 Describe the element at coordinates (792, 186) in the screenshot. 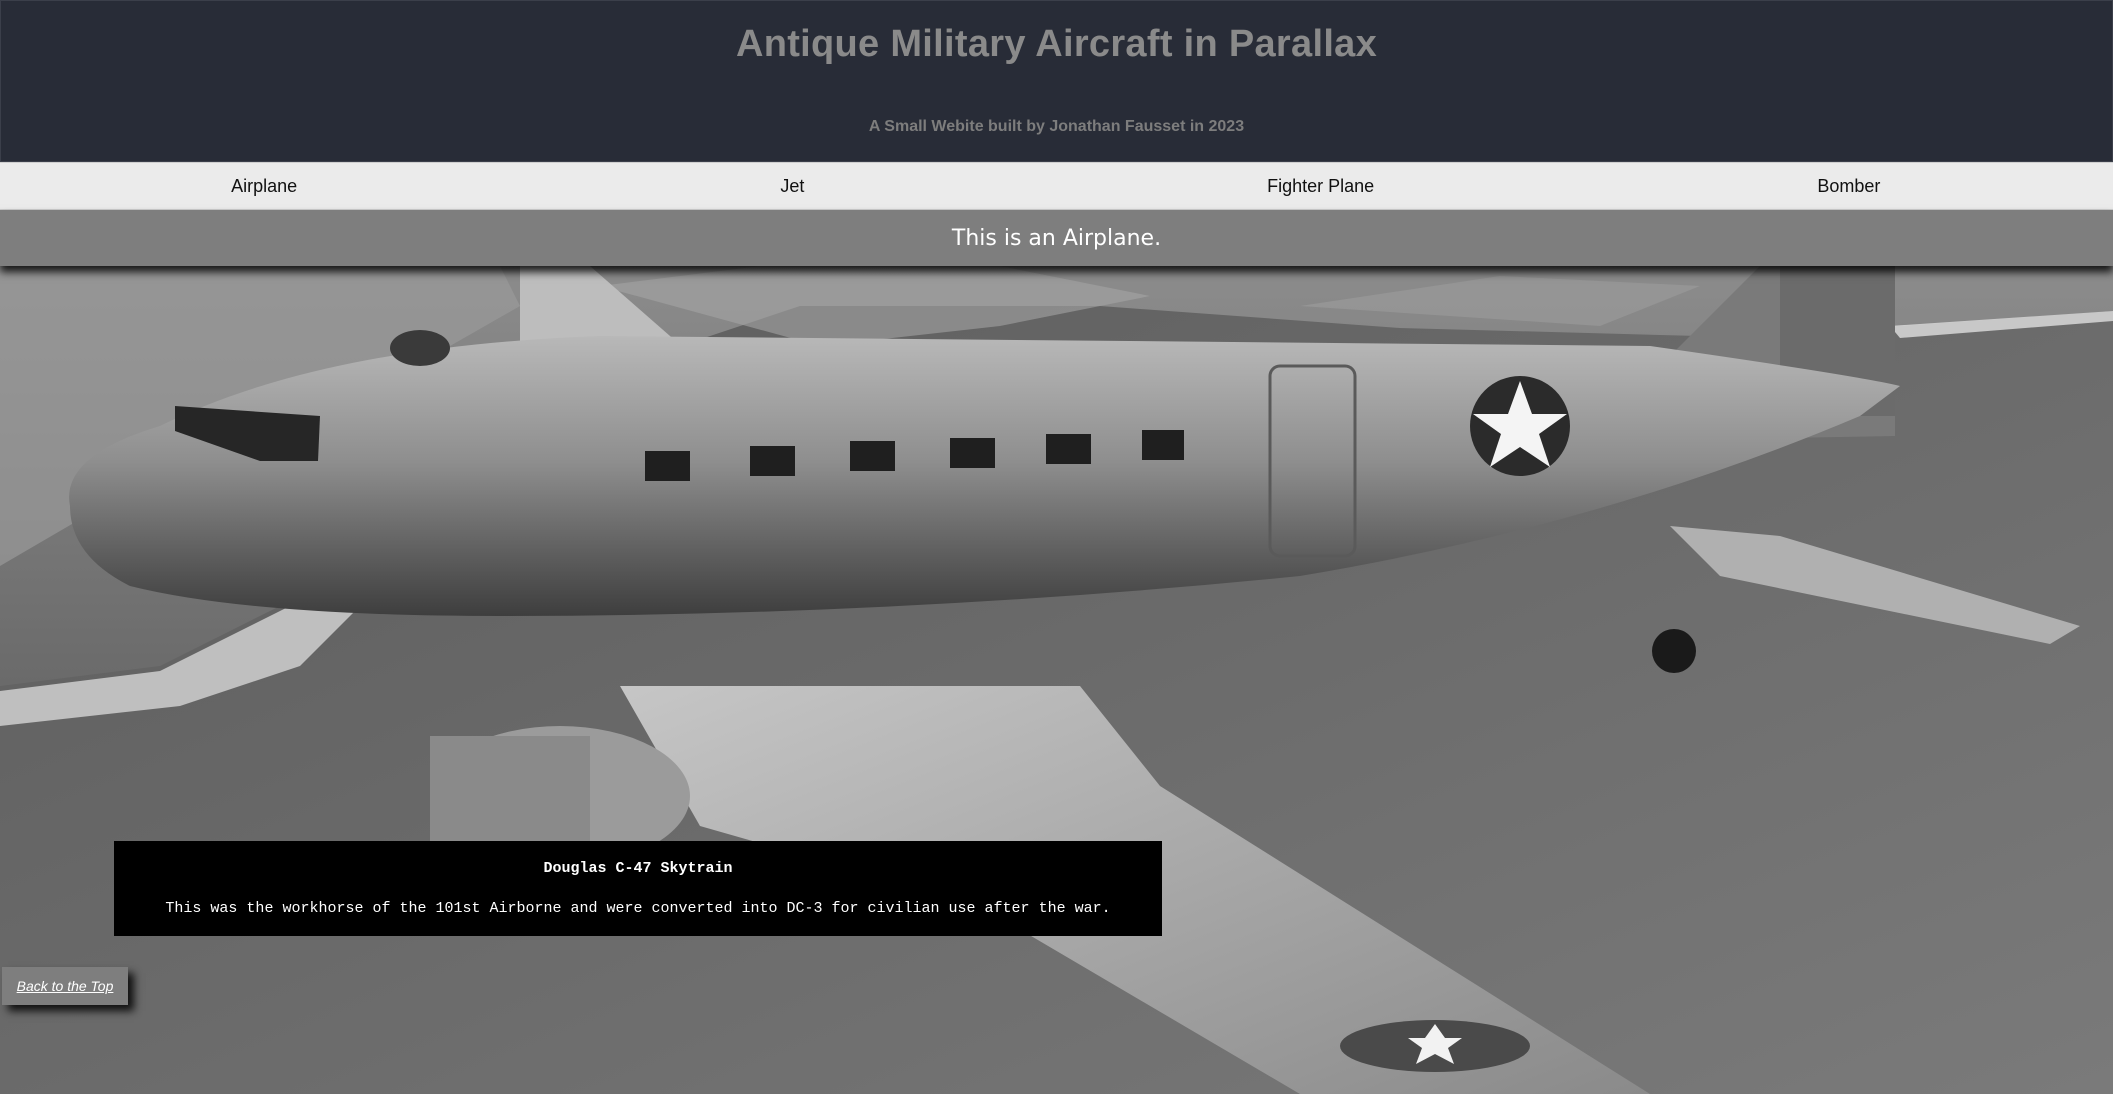

I see `nav-item-jet: Jet` at that location.